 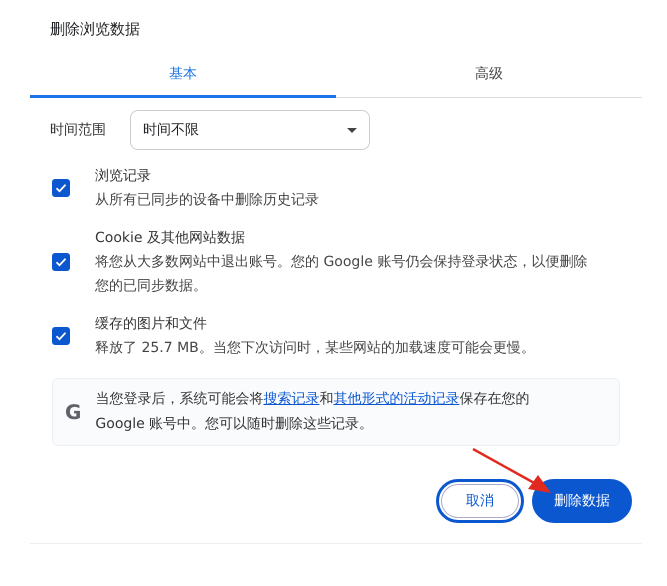 I want to click on option-title: 浏览记录, so click(x=123, y=176).